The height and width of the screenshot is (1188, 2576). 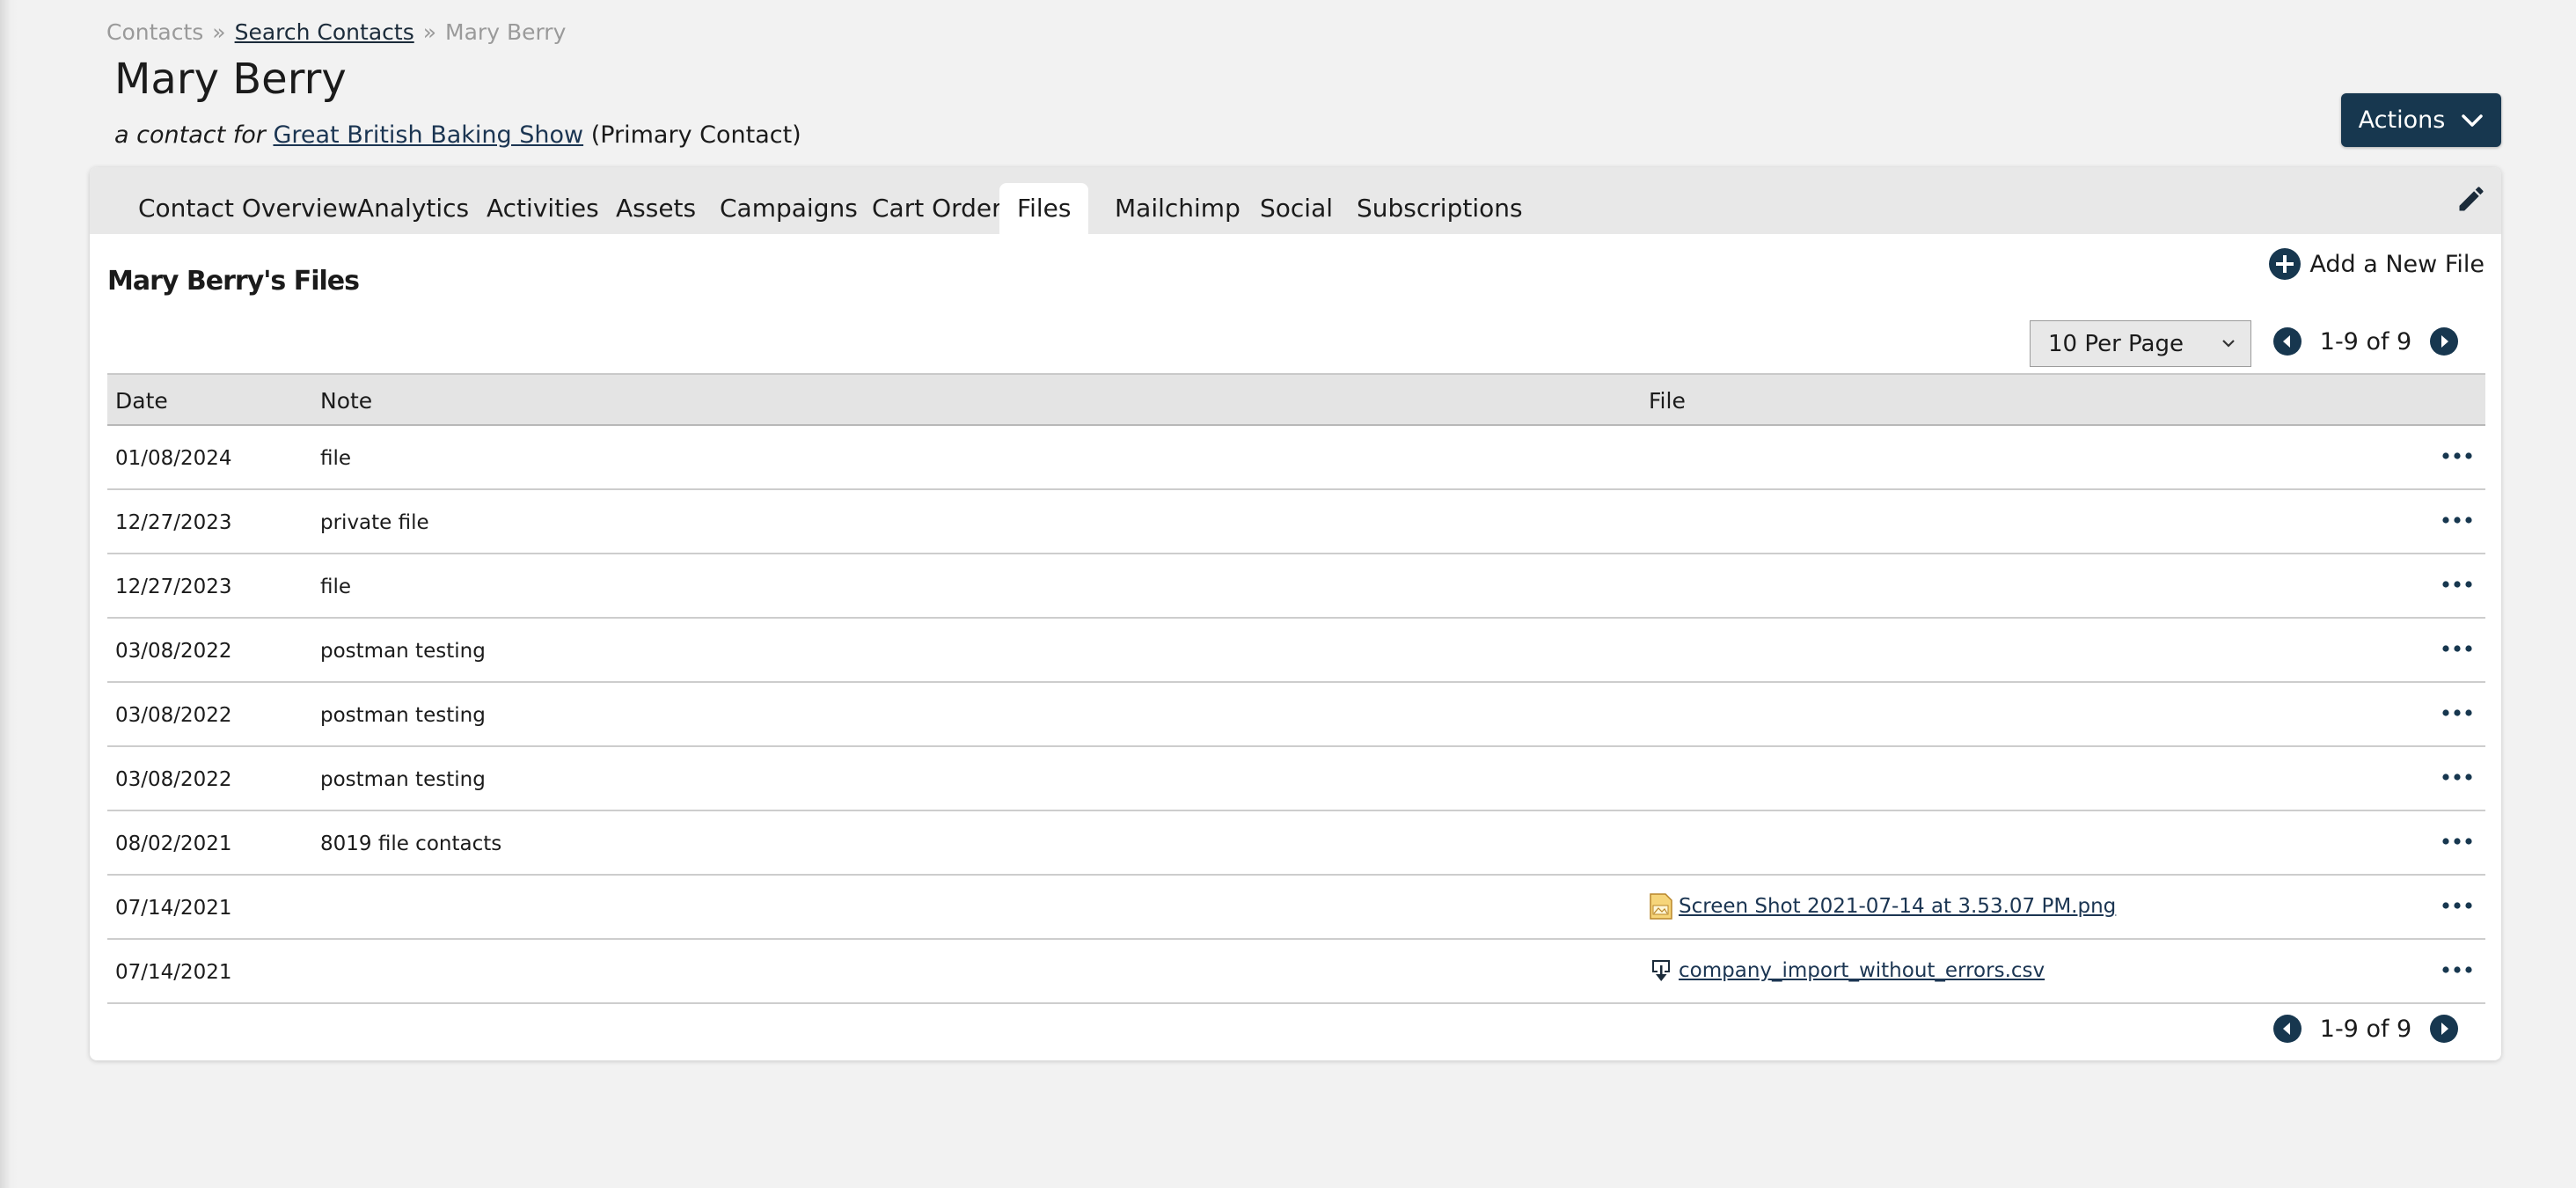 I want to click on tab-activities: Activities, so click(x=543, y=209).